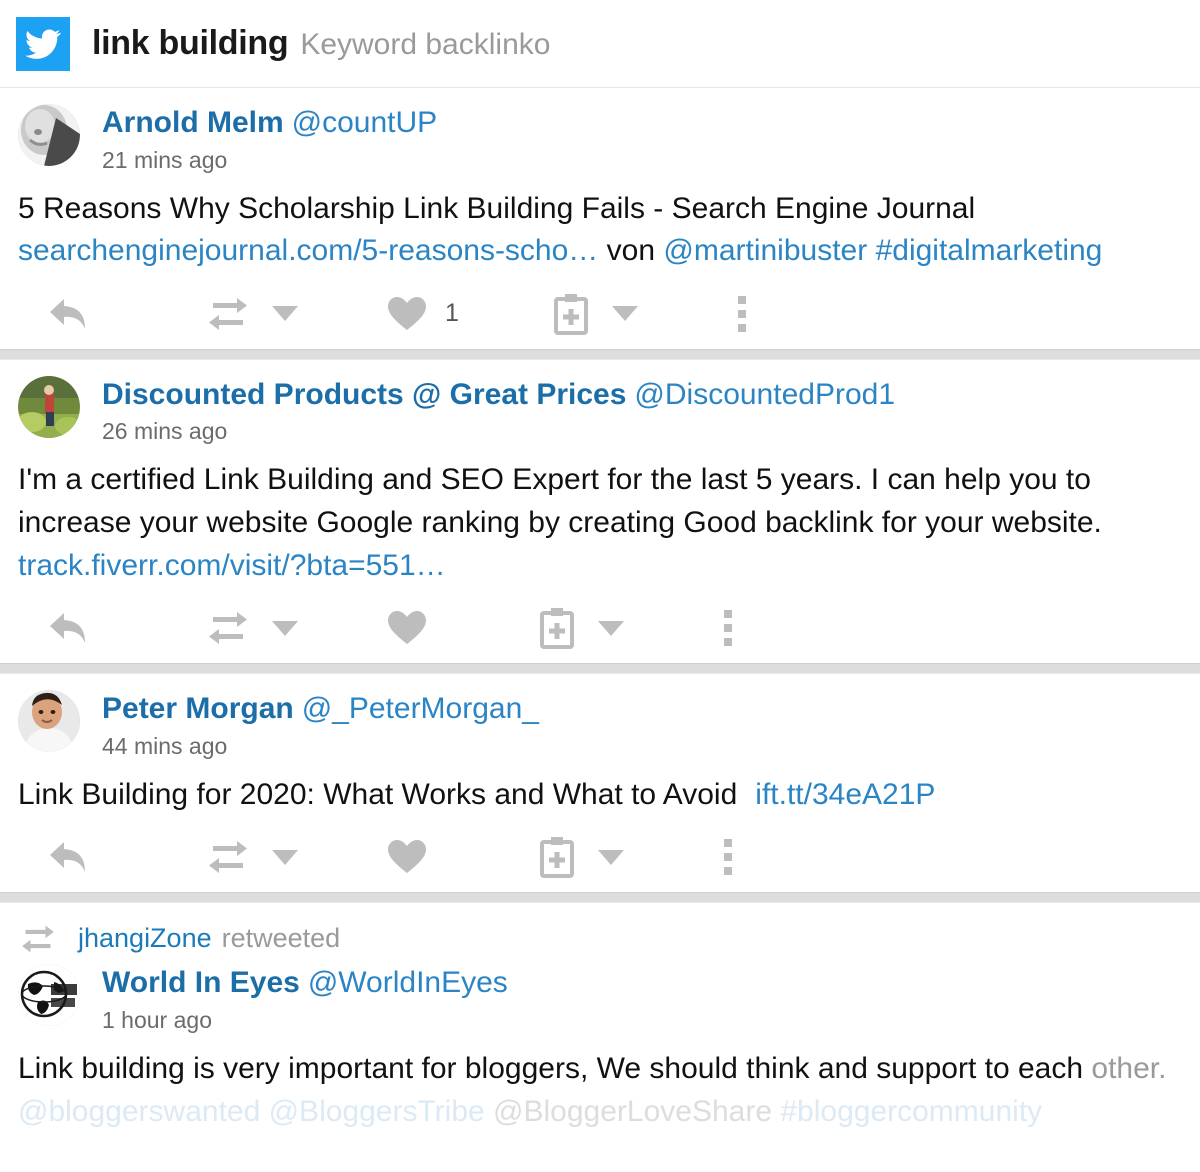 The height and width of the screenshot is (1172, 1200). I want to click on timestamp: 1 hour ago, so click(157, 1019).